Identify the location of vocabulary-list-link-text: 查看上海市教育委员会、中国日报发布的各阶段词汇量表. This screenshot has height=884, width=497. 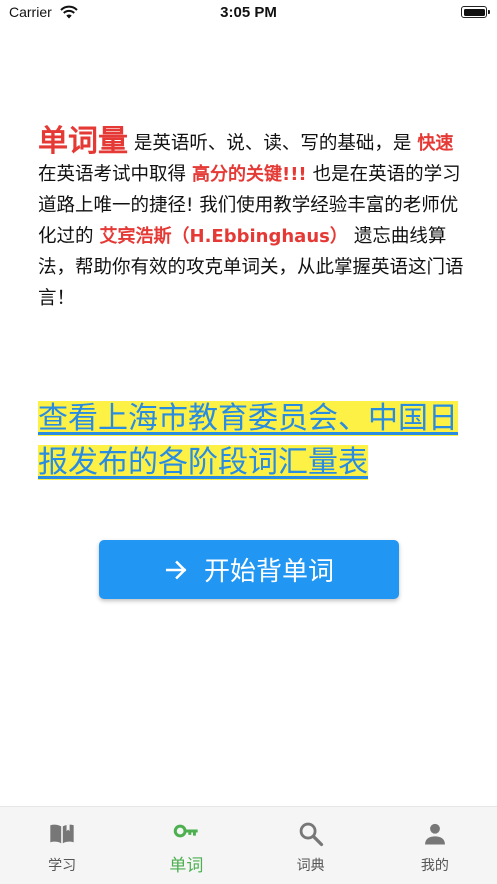
(248, 440).